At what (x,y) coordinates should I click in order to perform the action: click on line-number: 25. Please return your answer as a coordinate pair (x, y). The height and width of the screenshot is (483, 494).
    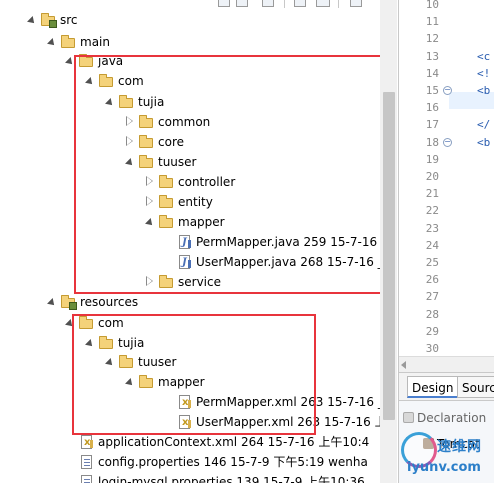
    Looking at the image, I should click on (432, 262).